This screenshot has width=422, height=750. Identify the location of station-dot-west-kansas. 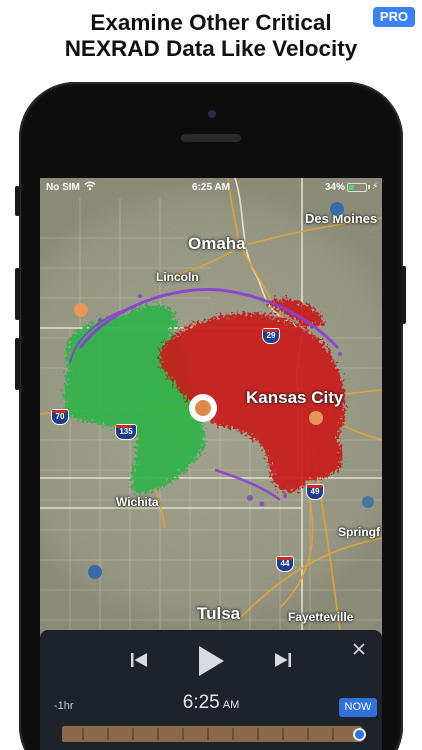
(81, 310).